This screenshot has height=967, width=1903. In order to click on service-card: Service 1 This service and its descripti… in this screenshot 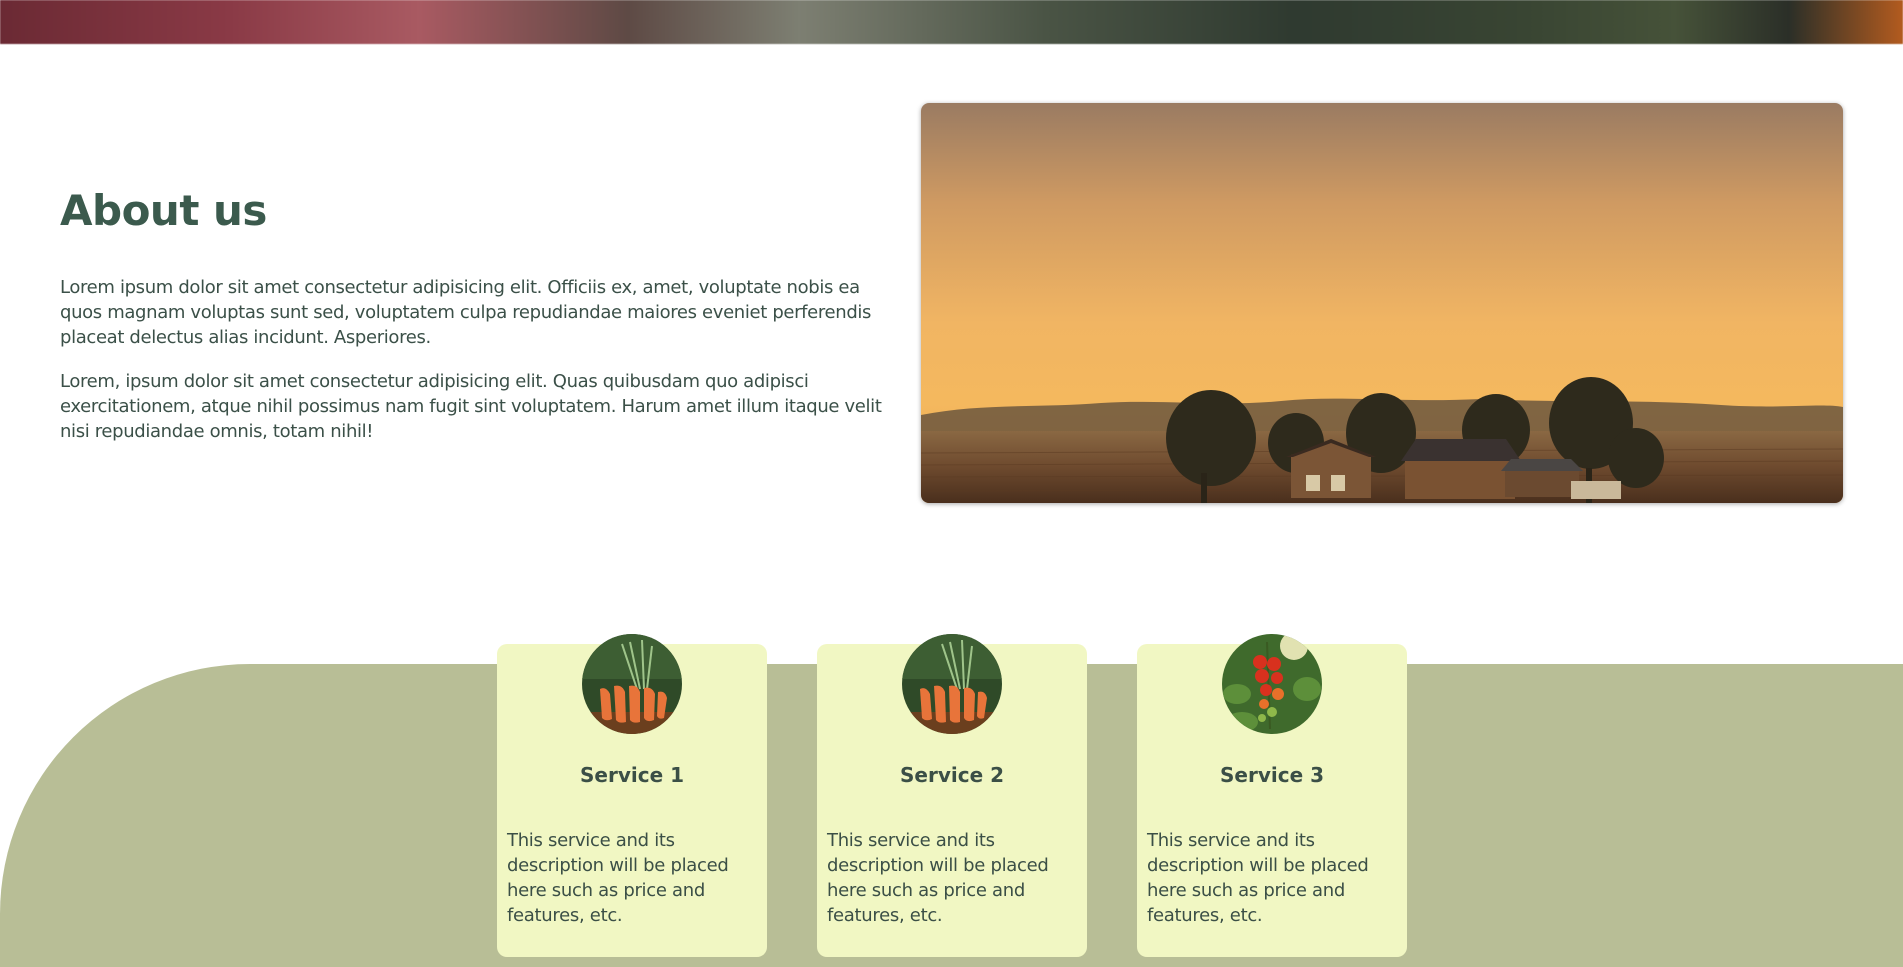, I will do `click(632, 795)`.